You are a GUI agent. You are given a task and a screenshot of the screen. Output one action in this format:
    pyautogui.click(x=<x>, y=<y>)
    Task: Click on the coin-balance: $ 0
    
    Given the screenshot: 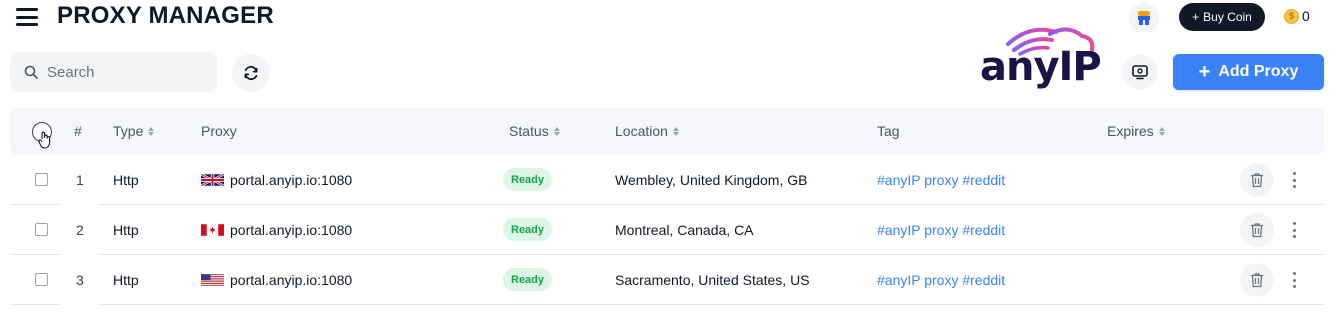 What is the action you would take?
    pyautogui.click(x=1297, y=16)
    